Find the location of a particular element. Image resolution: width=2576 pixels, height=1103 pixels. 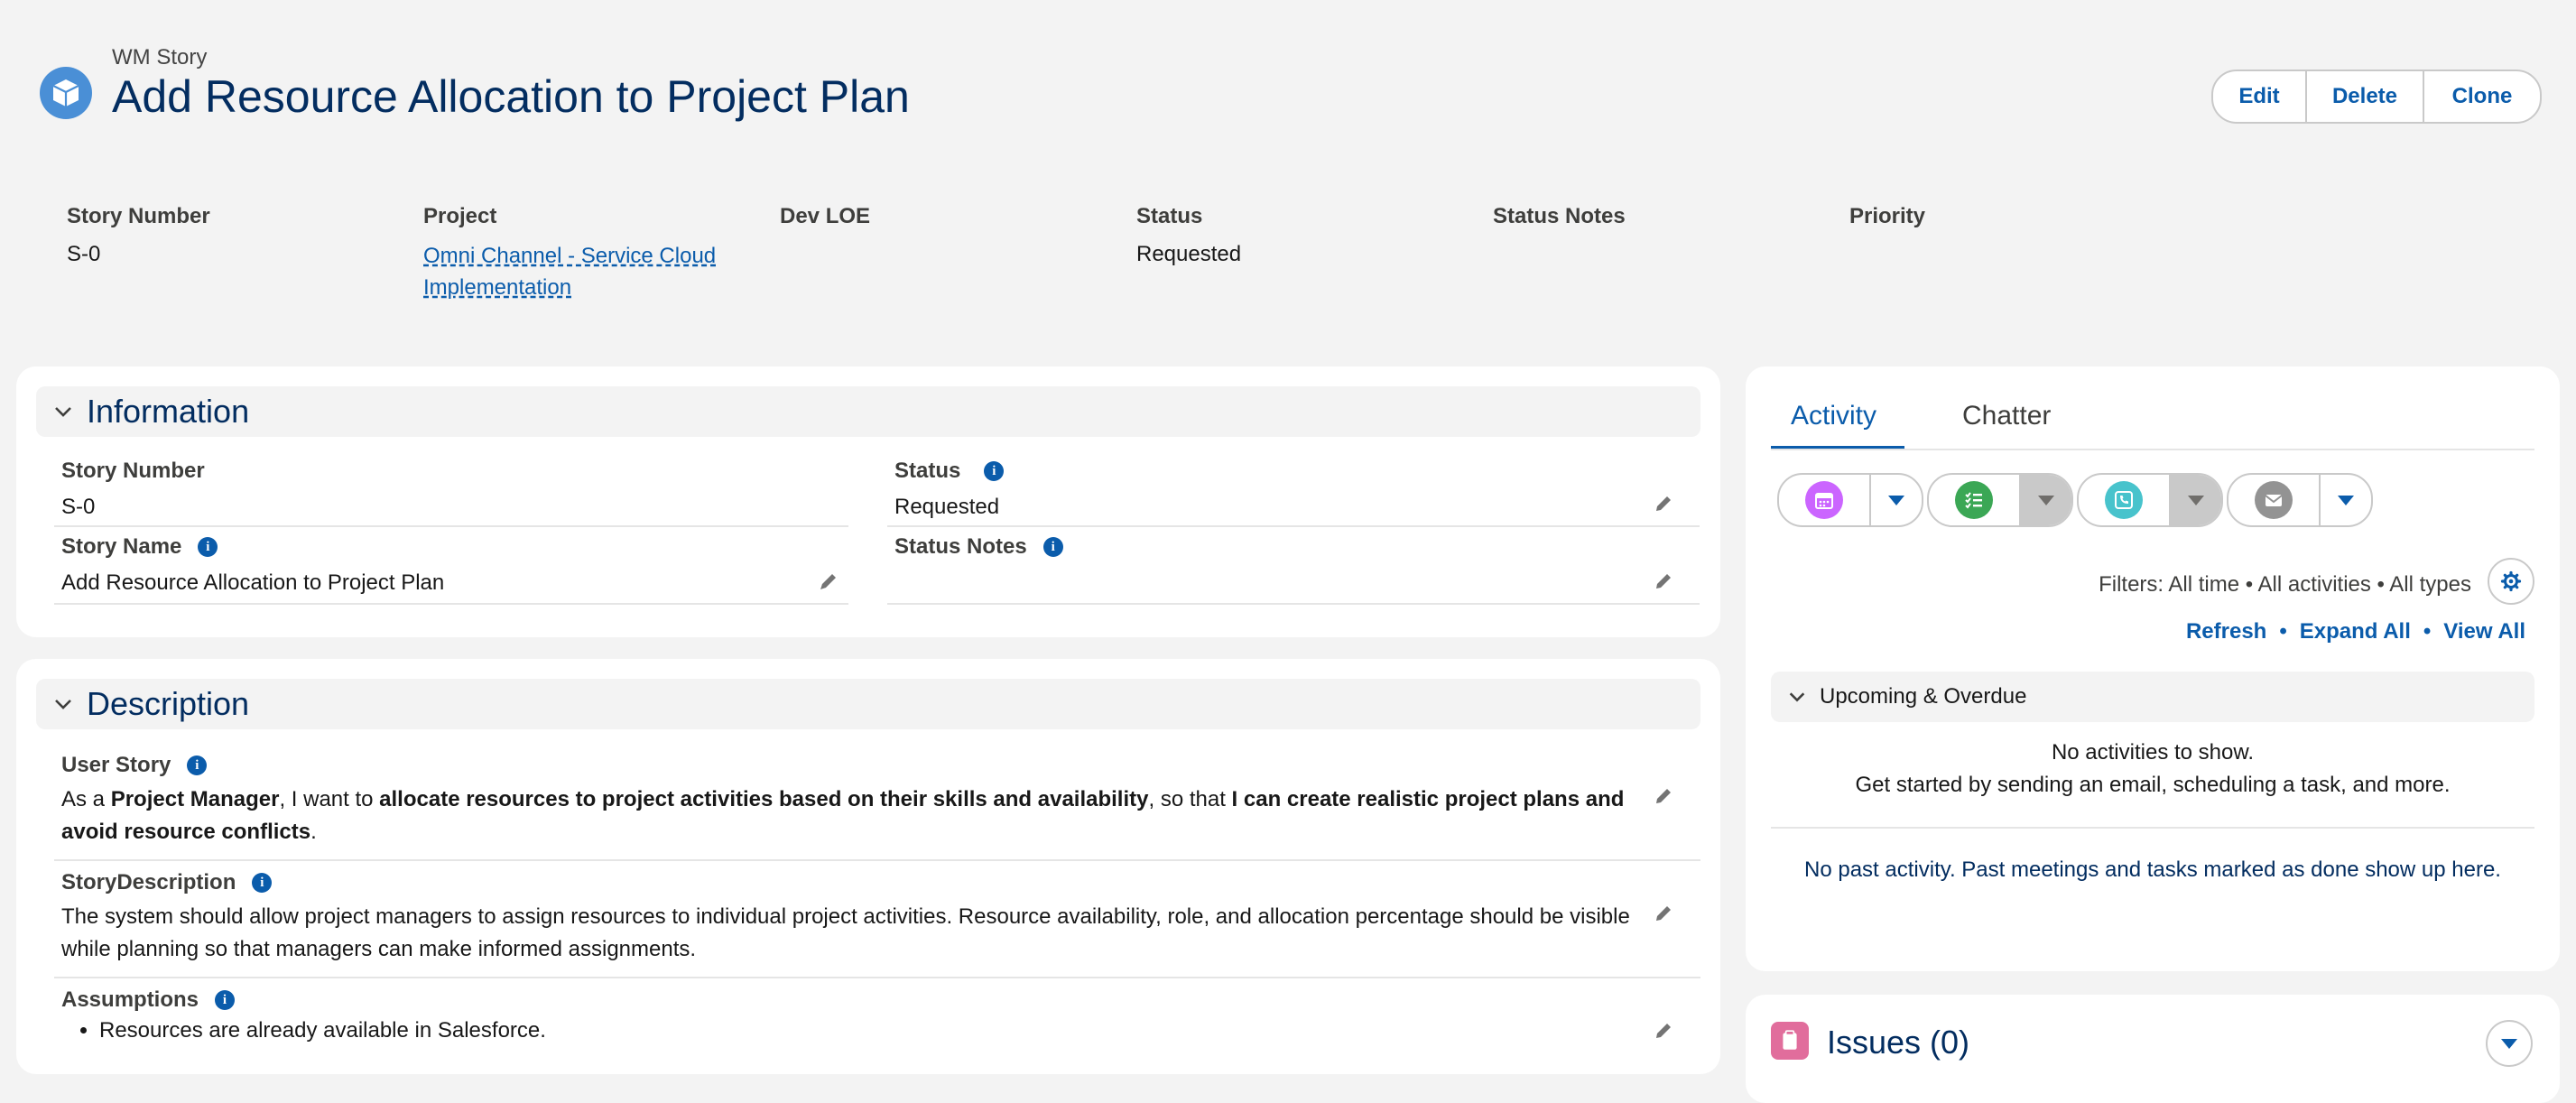

page-title: Add Resource Allocation to Project Plan is located at coordinates (511, 96).